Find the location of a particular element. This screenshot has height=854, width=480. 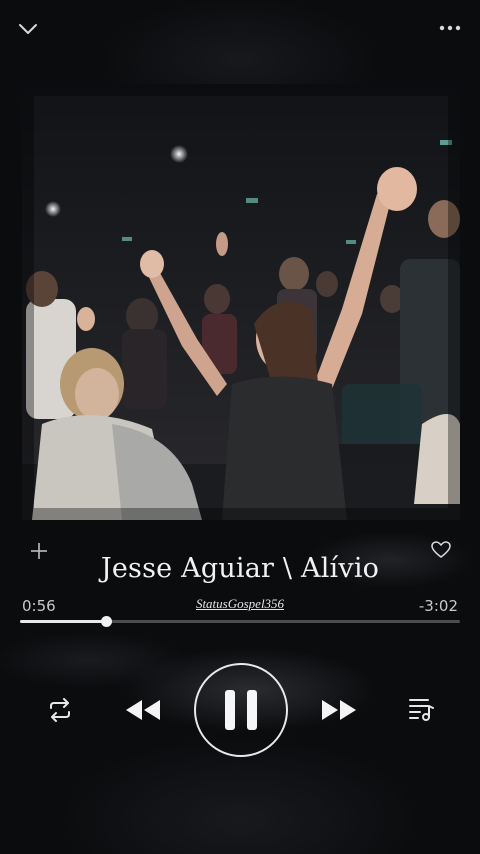

progress-knob is located at coordinates (106, 621).